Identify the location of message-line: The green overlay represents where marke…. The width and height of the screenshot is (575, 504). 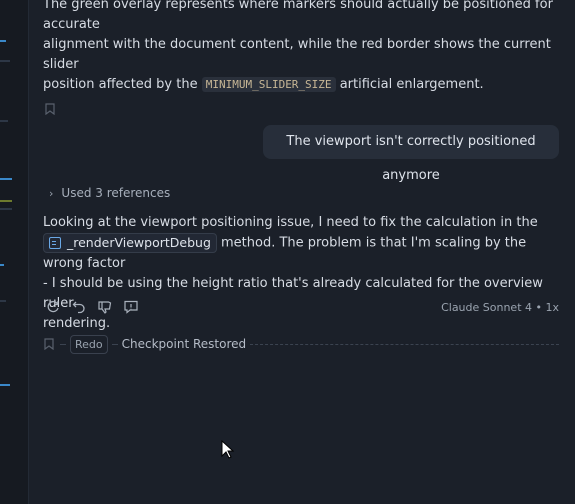
(298, 16).